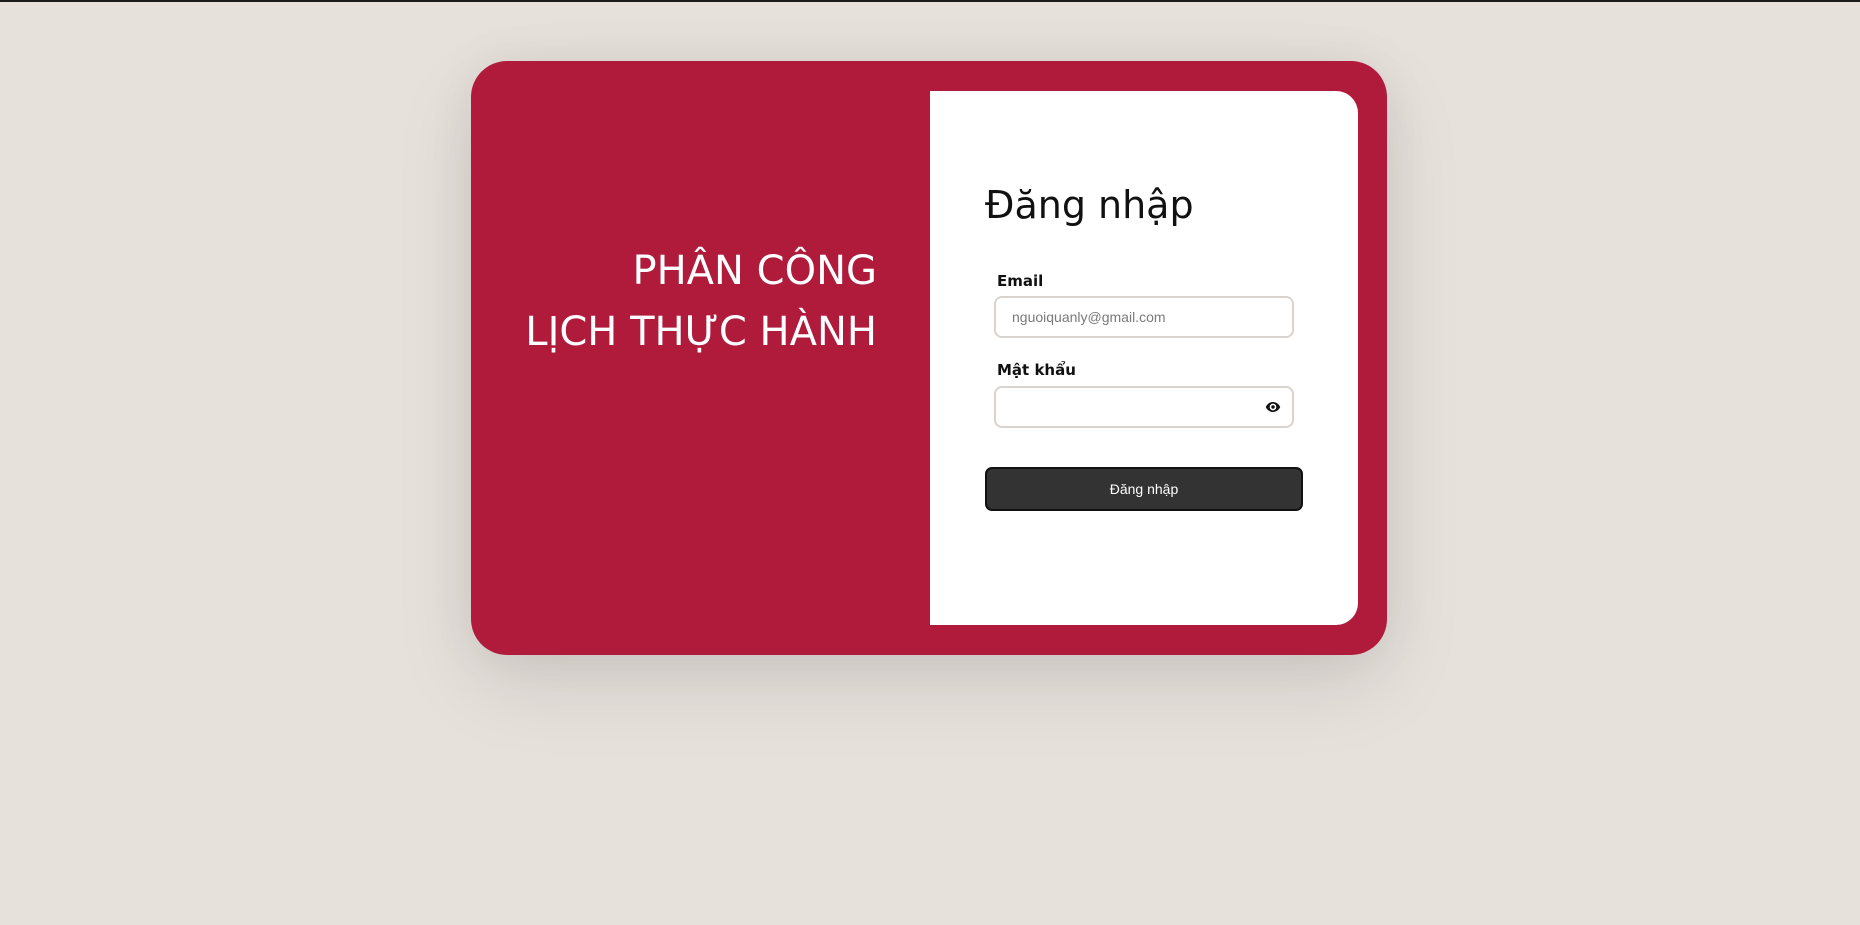  What do you see at coordinates (754, 271) in the screenshot?
I see `brand-title-line-1: PHÂN CÔNG` at bounding box center [754, 271].